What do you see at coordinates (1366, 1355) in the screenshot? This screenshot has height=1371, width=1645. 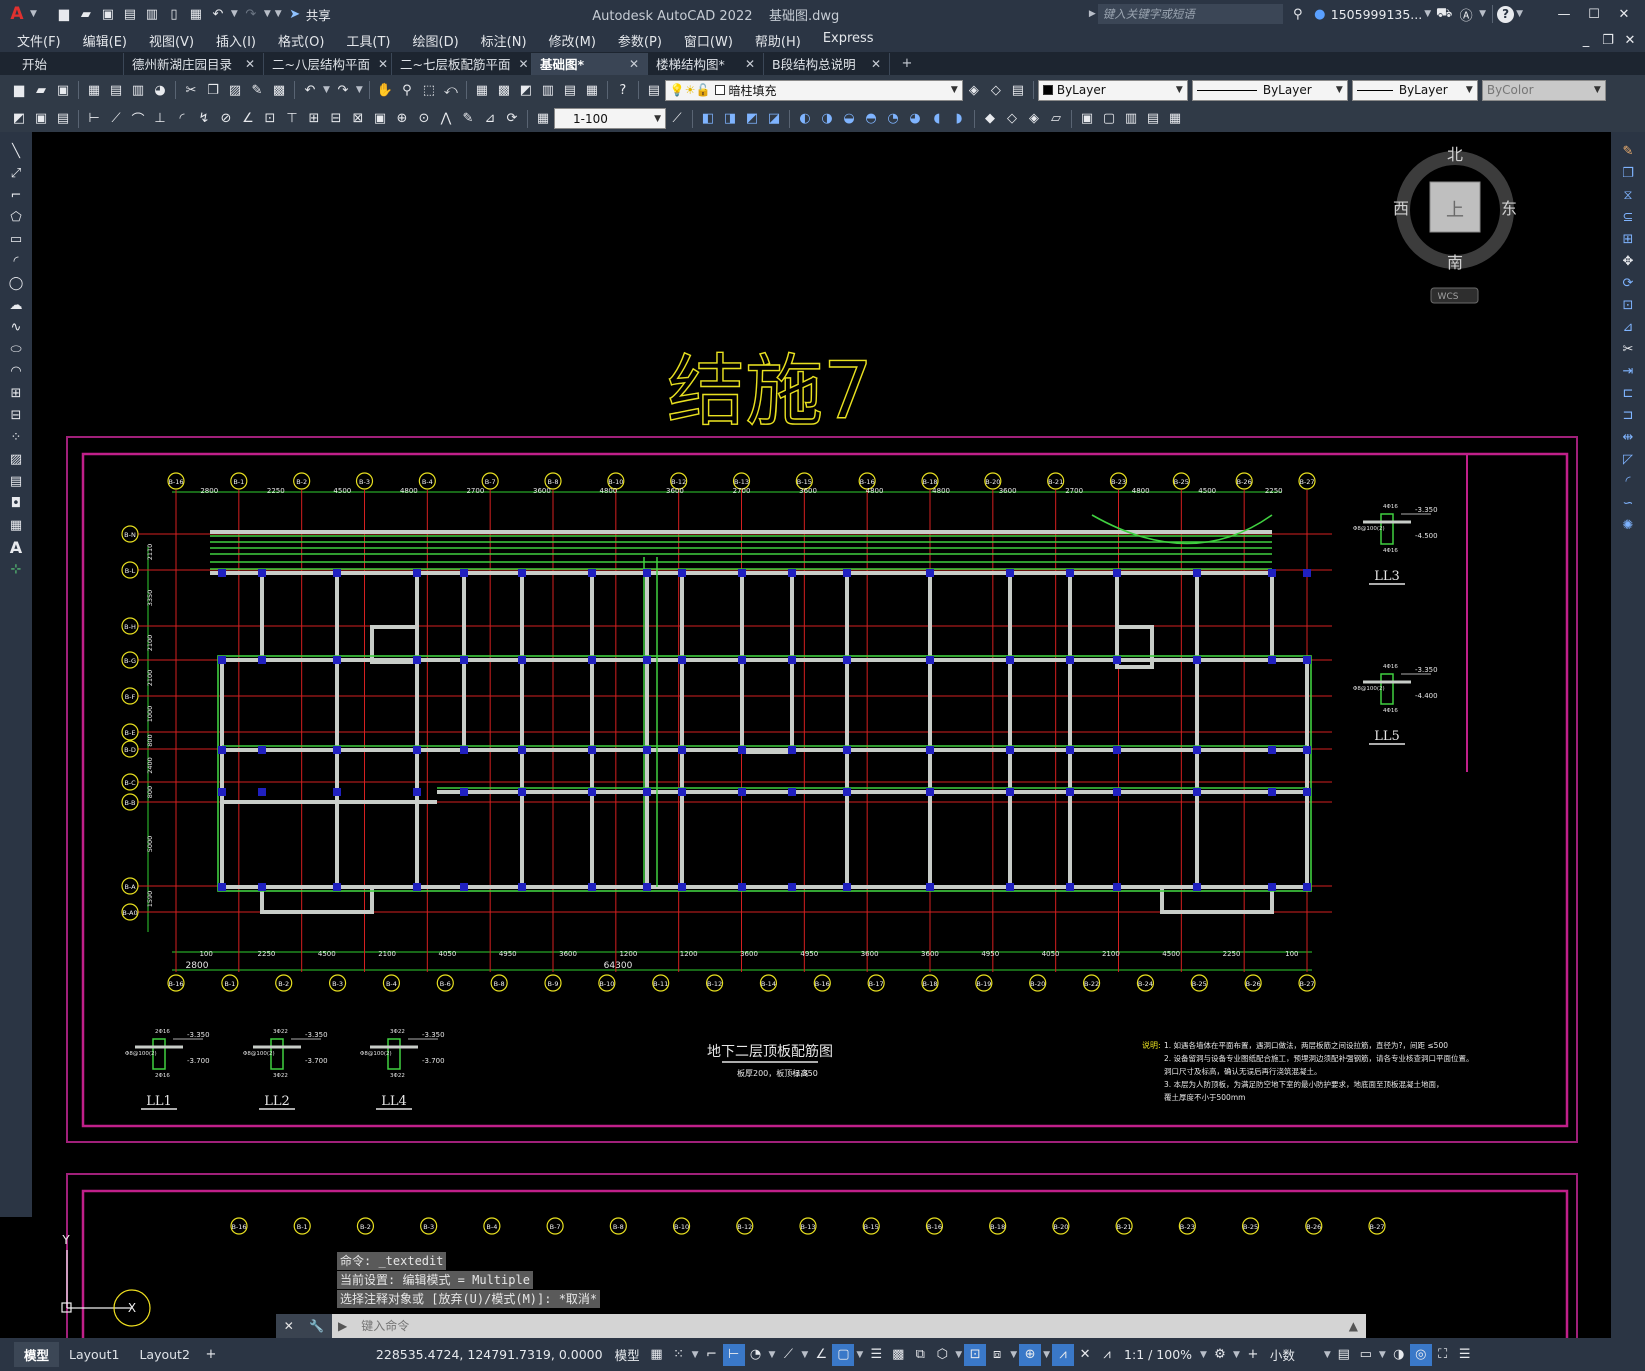 I see `lock-ui-icon: ▭` at bounding box center [1366, 1355].